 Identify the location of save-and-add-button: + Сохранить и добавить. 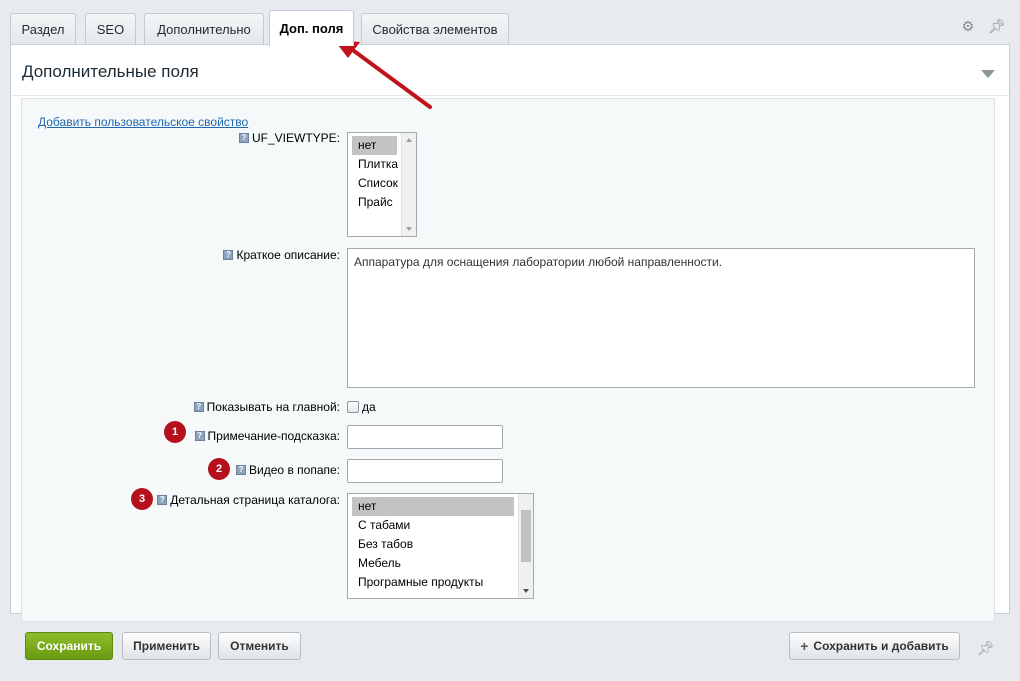
(874, 646).